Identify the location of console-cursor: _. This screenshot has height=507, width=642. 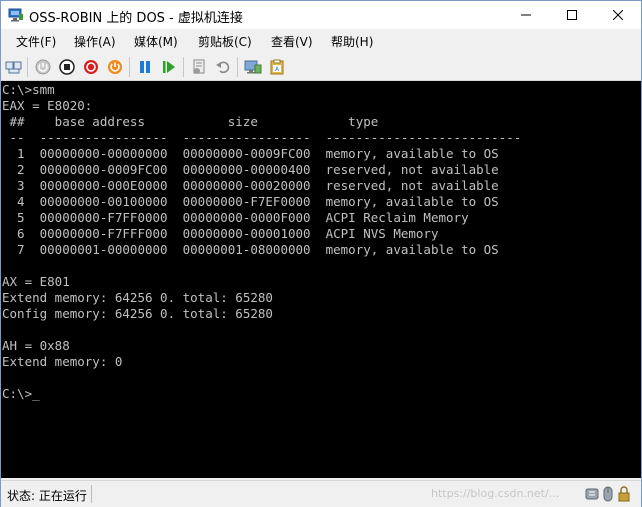
(36, 393).